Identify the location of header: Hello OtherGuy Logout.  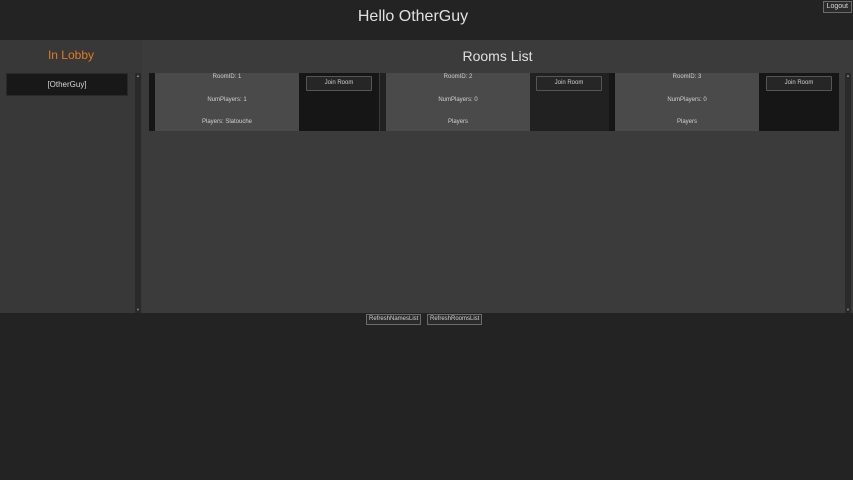
(426, 20).